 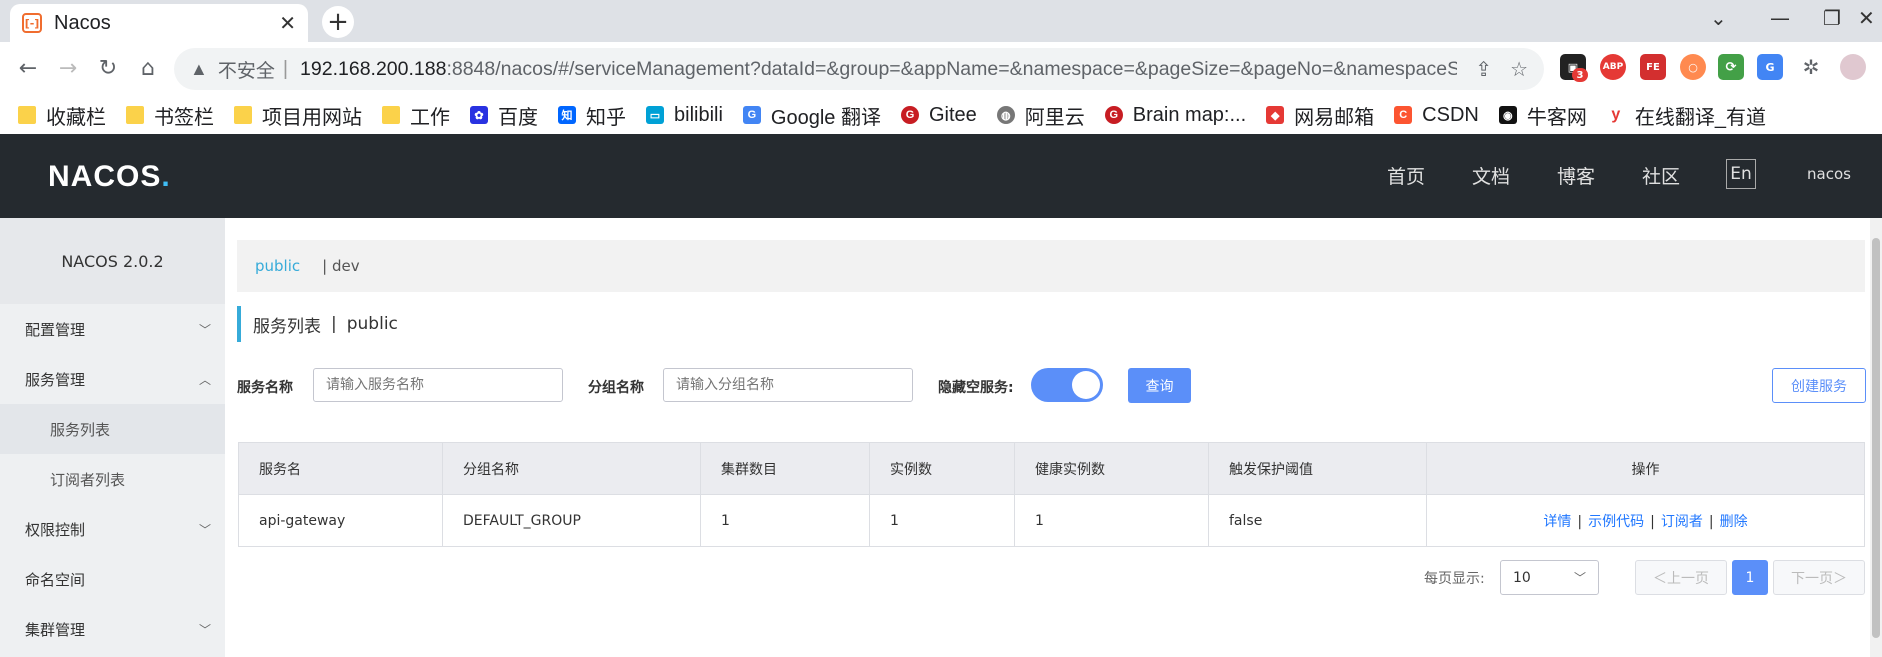 What do you see at coordinates (1853, 67) in the screenshot?
I see `profile-avatar` at bounding box center [1853, 67].